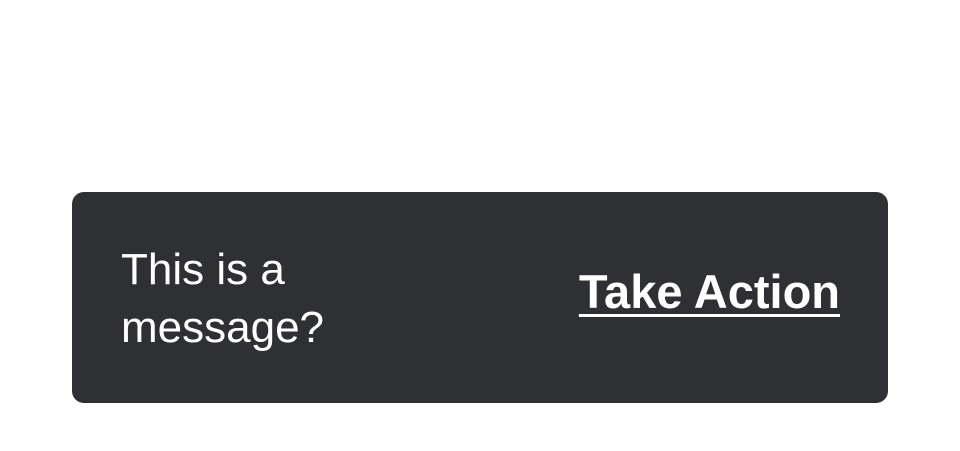 This screenshot has height=451, width=960. What do you see at coordinates (709, 291) in the screenshot?
I see `take-action-button: Take Action` at bounding box center [709, 291].